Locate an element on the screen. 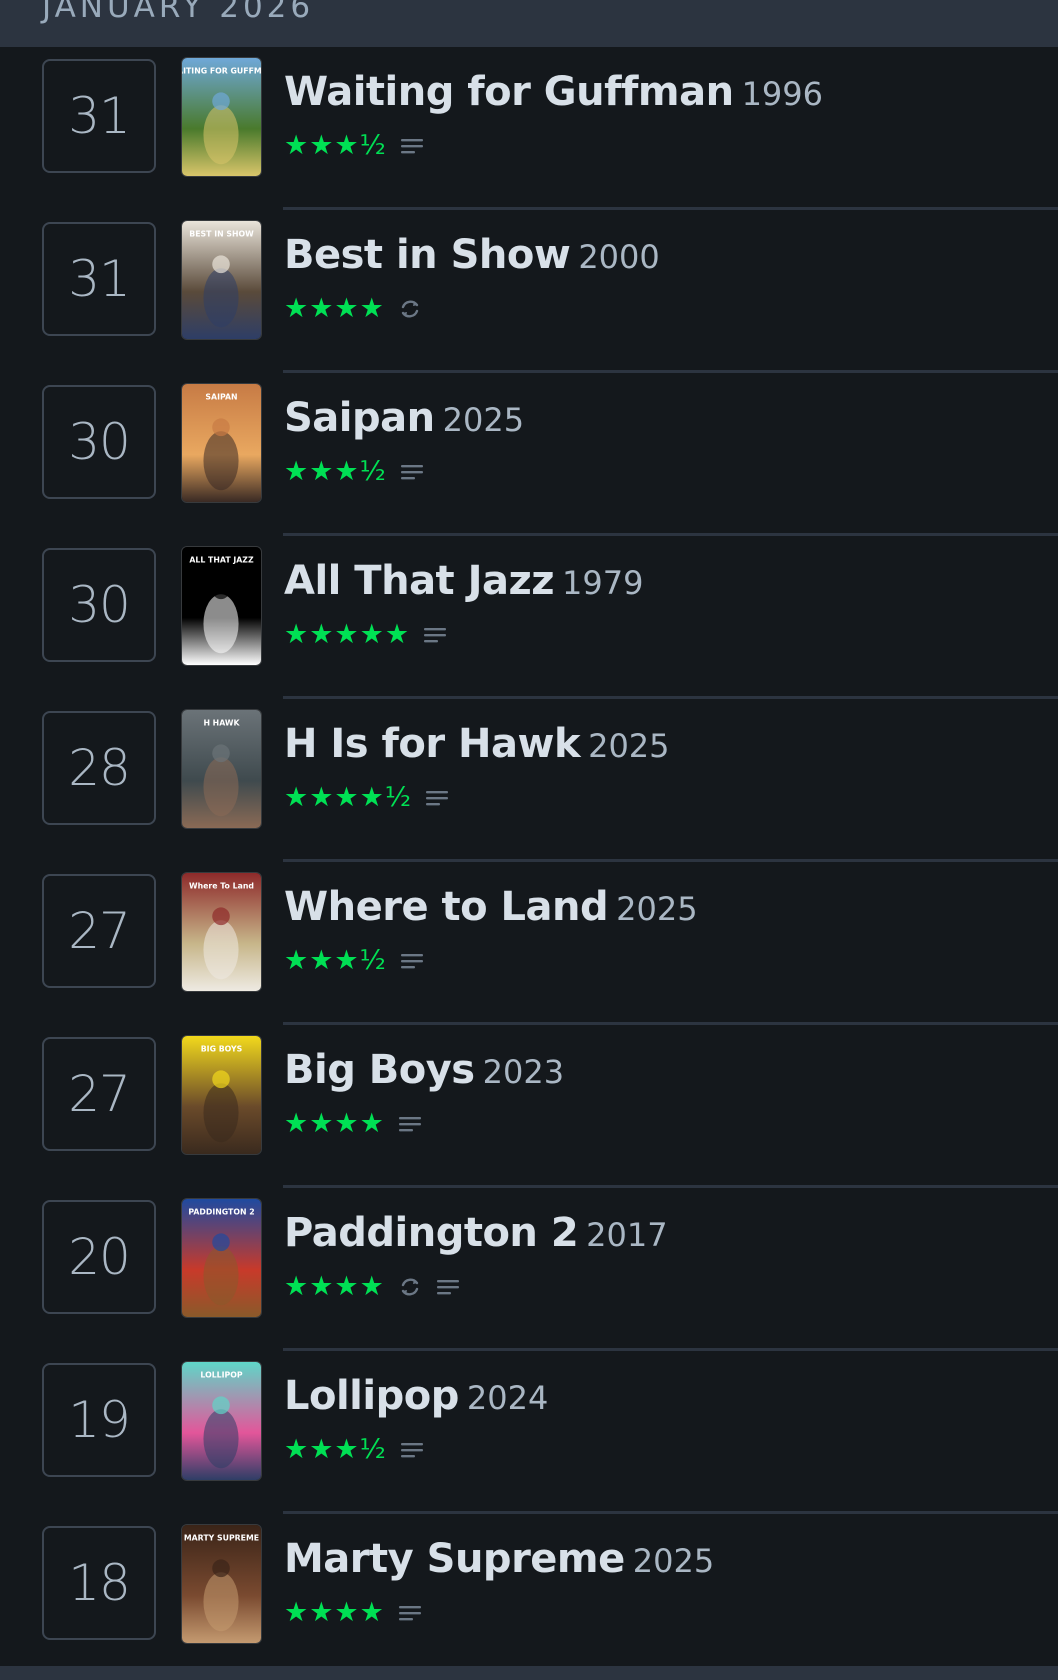  film-poster: SAIPAN is located at coordinates (221, 443).